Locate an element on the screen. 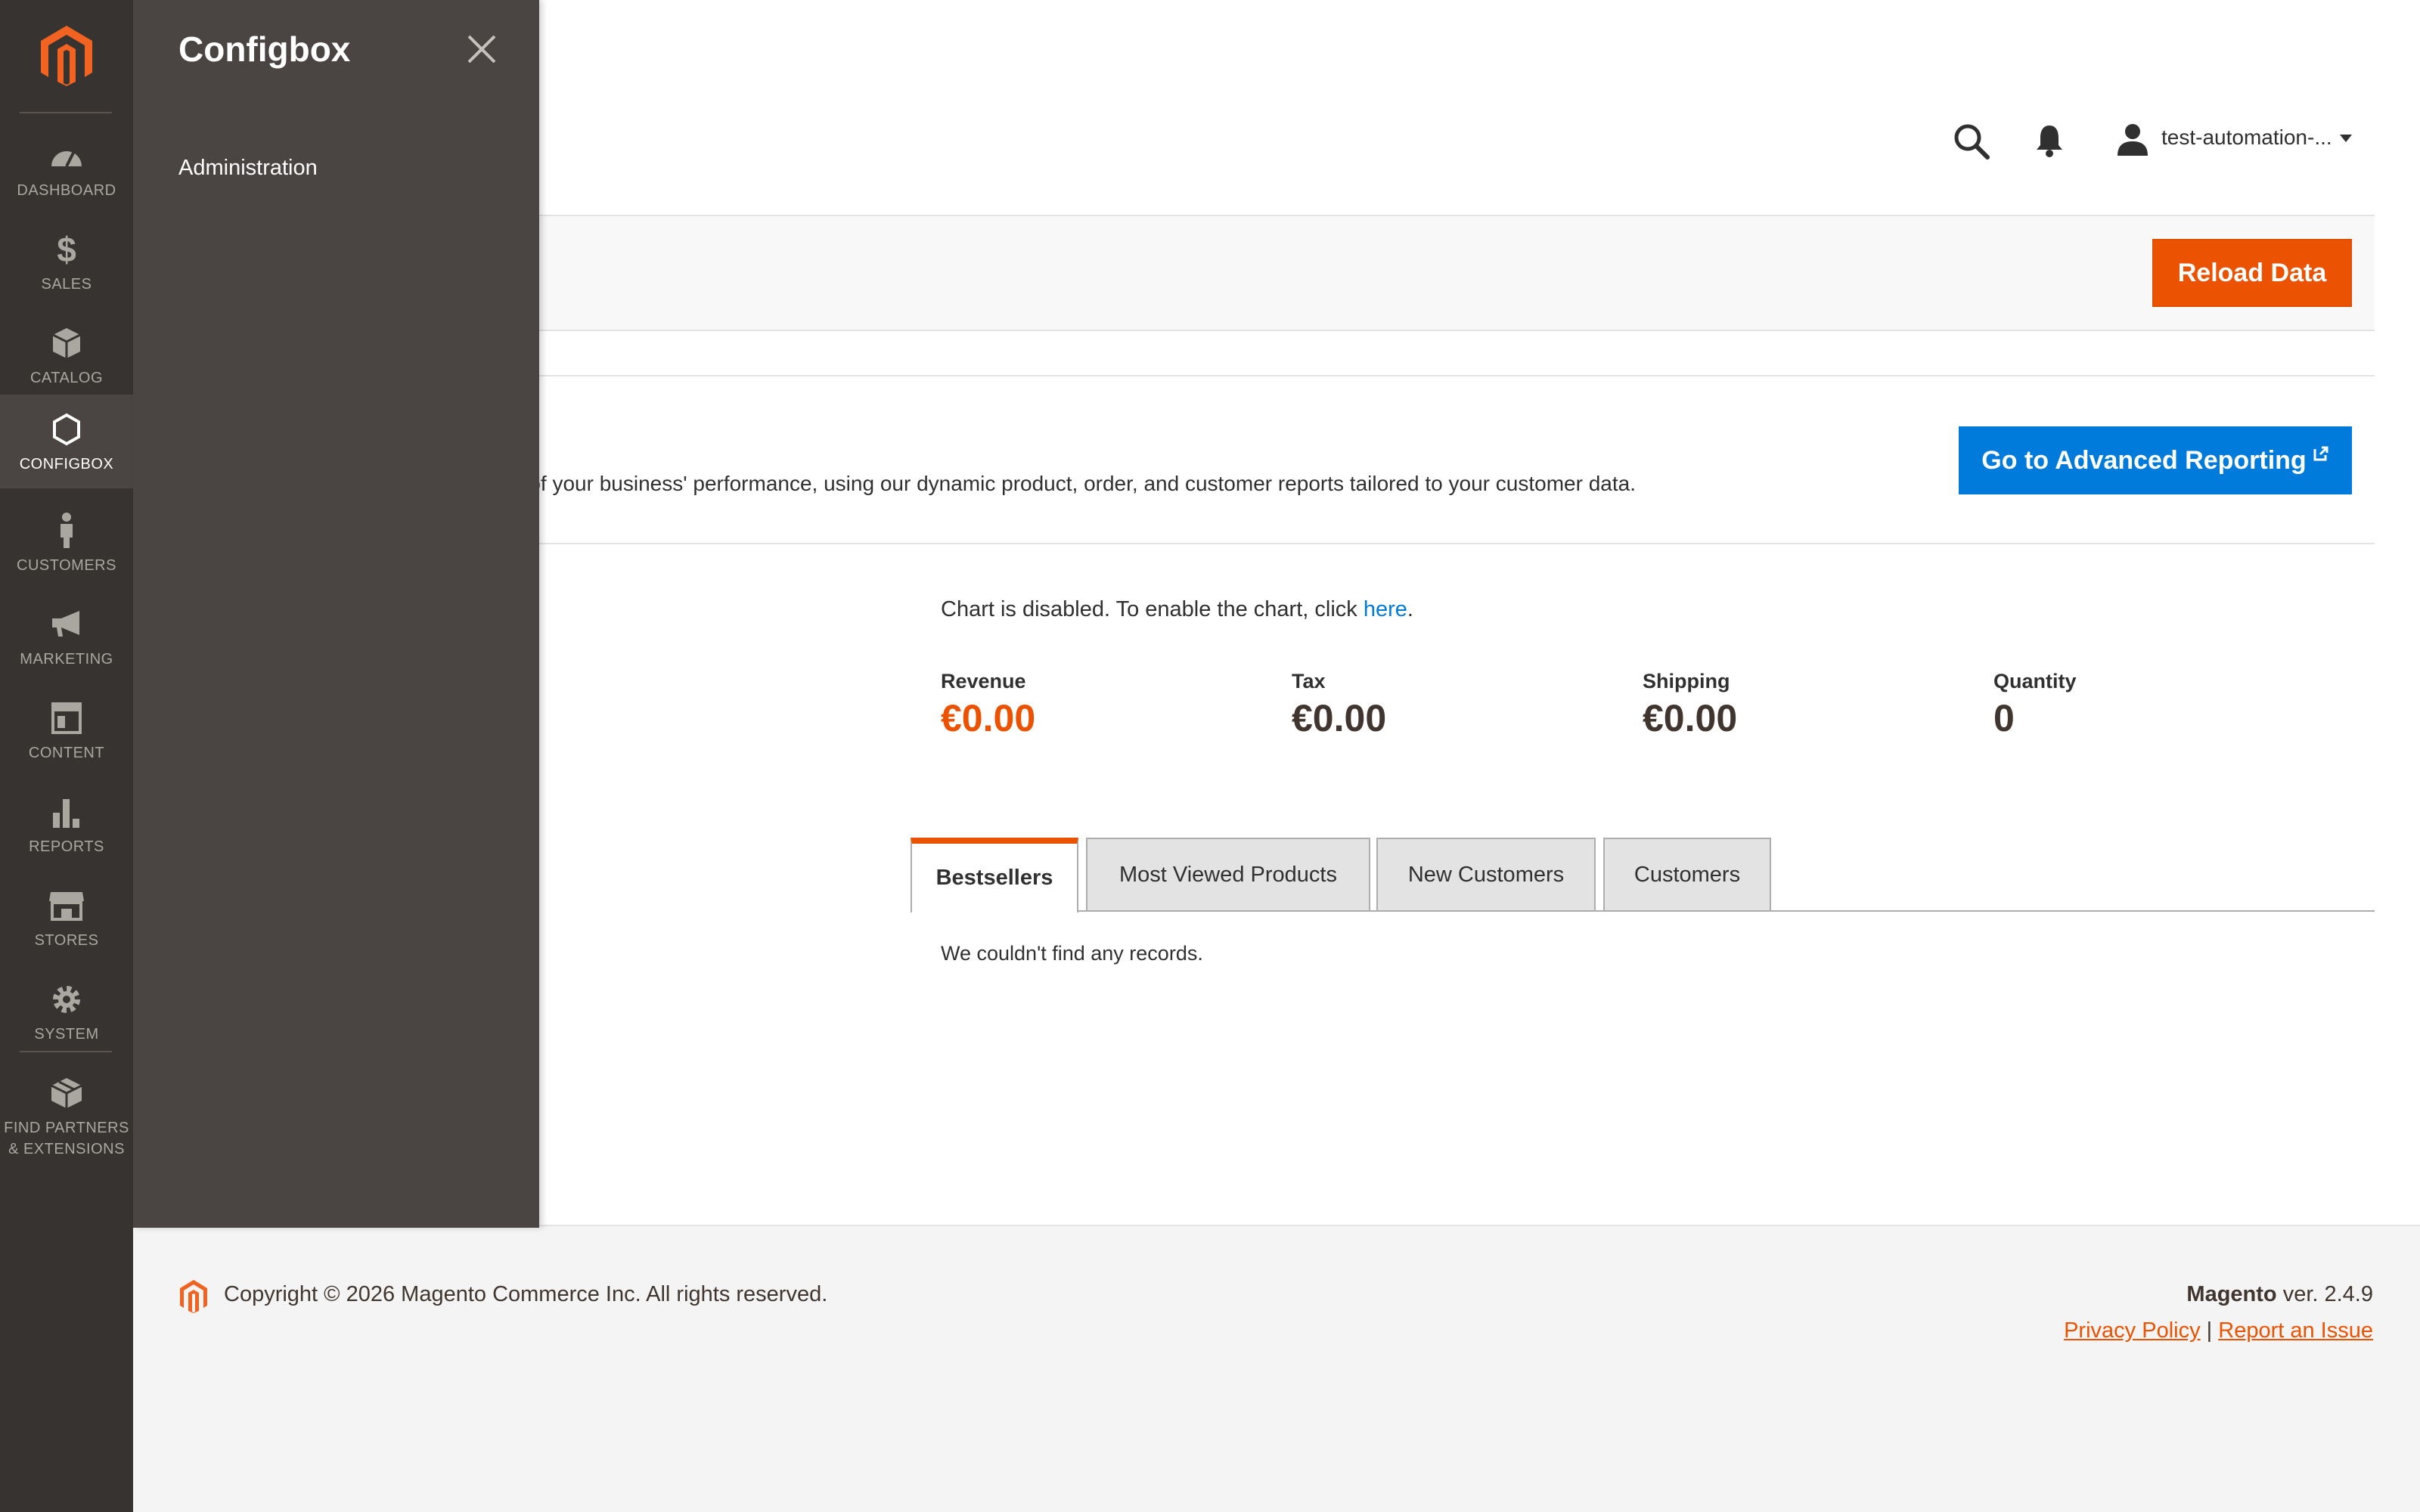 The height and width of the screenshot is (1512, 2420). store-icon is located at coordinates (66, 906).